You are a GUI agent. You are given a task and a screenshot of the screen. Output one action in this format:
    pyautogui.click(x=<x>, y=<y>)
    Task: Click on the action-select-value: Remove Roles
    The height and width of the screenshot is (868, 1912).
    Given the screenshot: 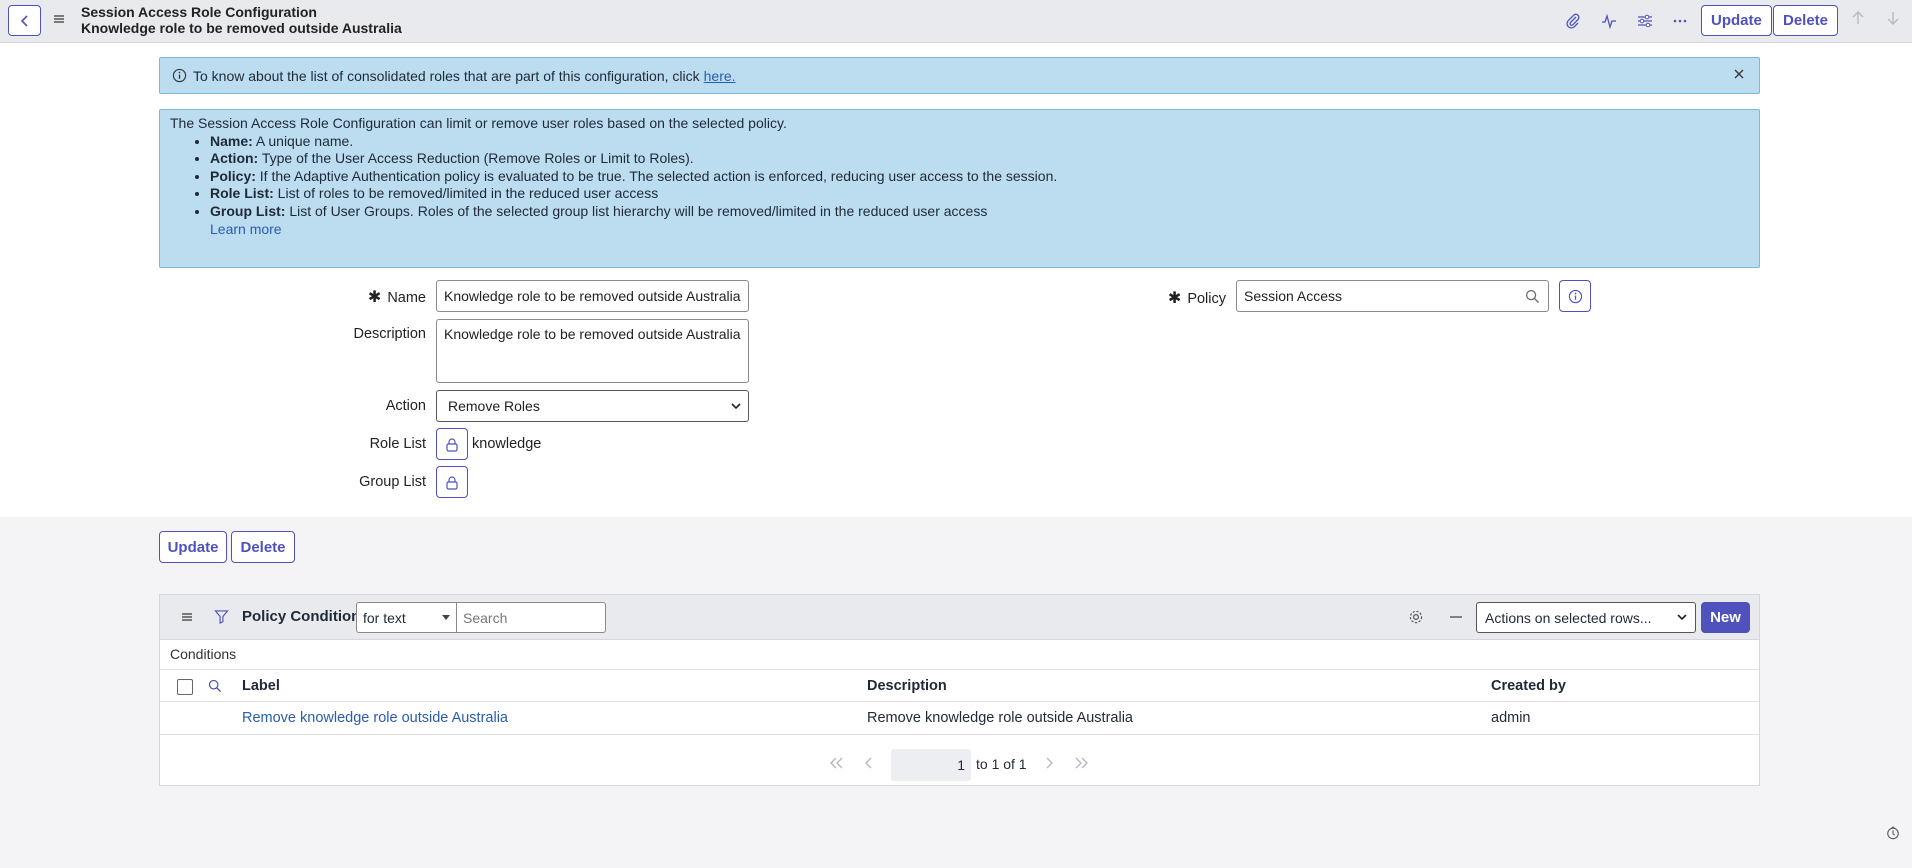 What is the action you would take?
    pyautogui.click(x=494, y=406)
    